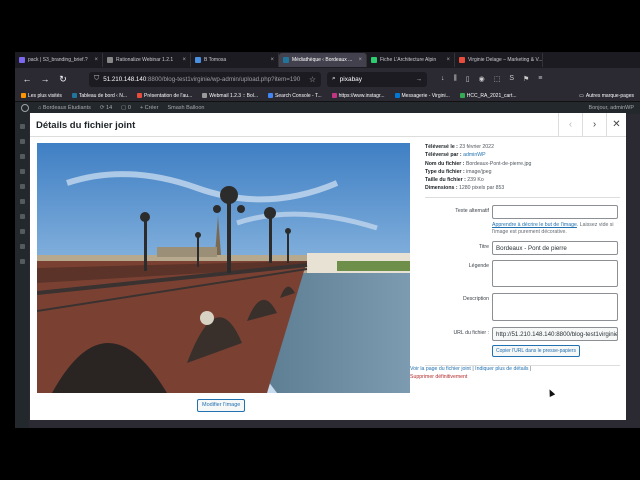  What do you see at coordinates (474, 155) in the screenshot?
I see `uploader-link: adminWP` at bounding box center [474, 155].